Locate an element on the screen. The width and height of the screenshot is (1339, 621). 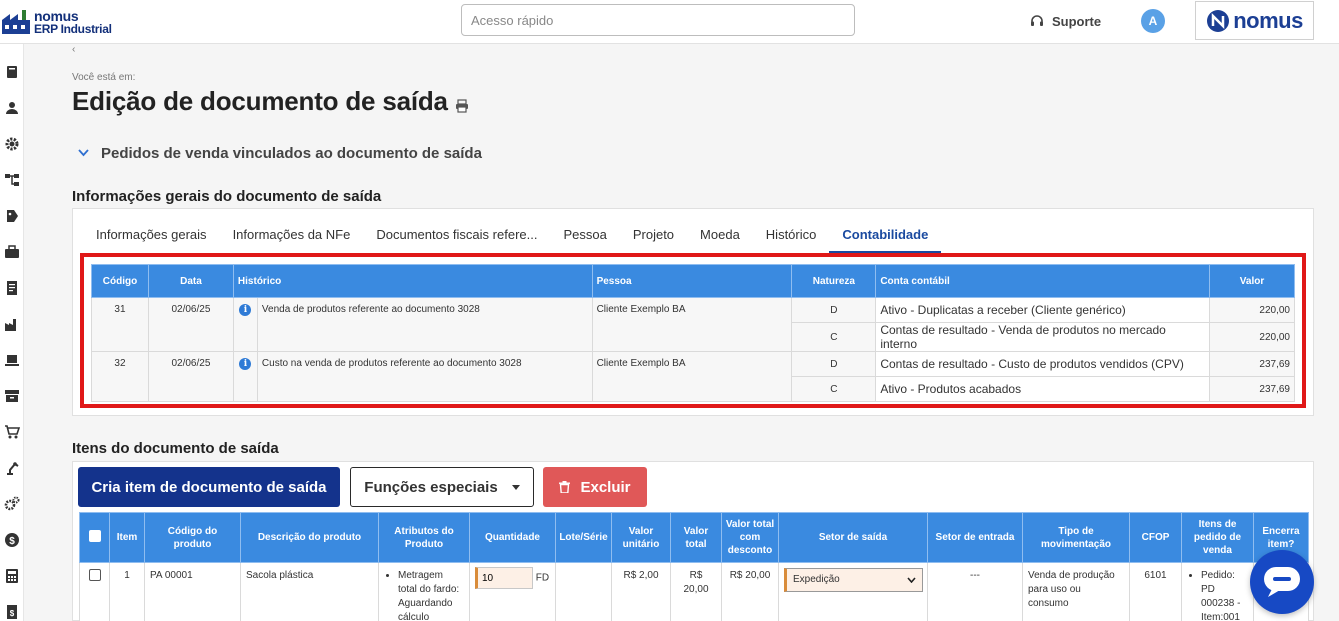
quantity-input is located at coordinates (504, 578).